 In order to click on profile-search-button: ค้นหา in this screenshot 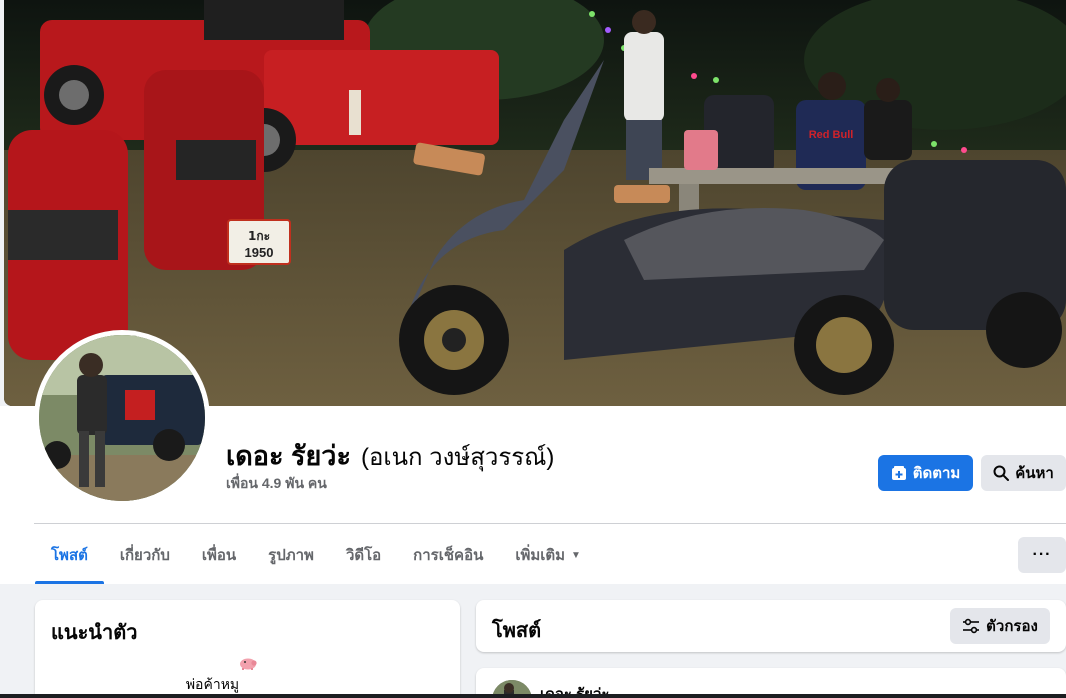, I will do `click(1023, 473)`.